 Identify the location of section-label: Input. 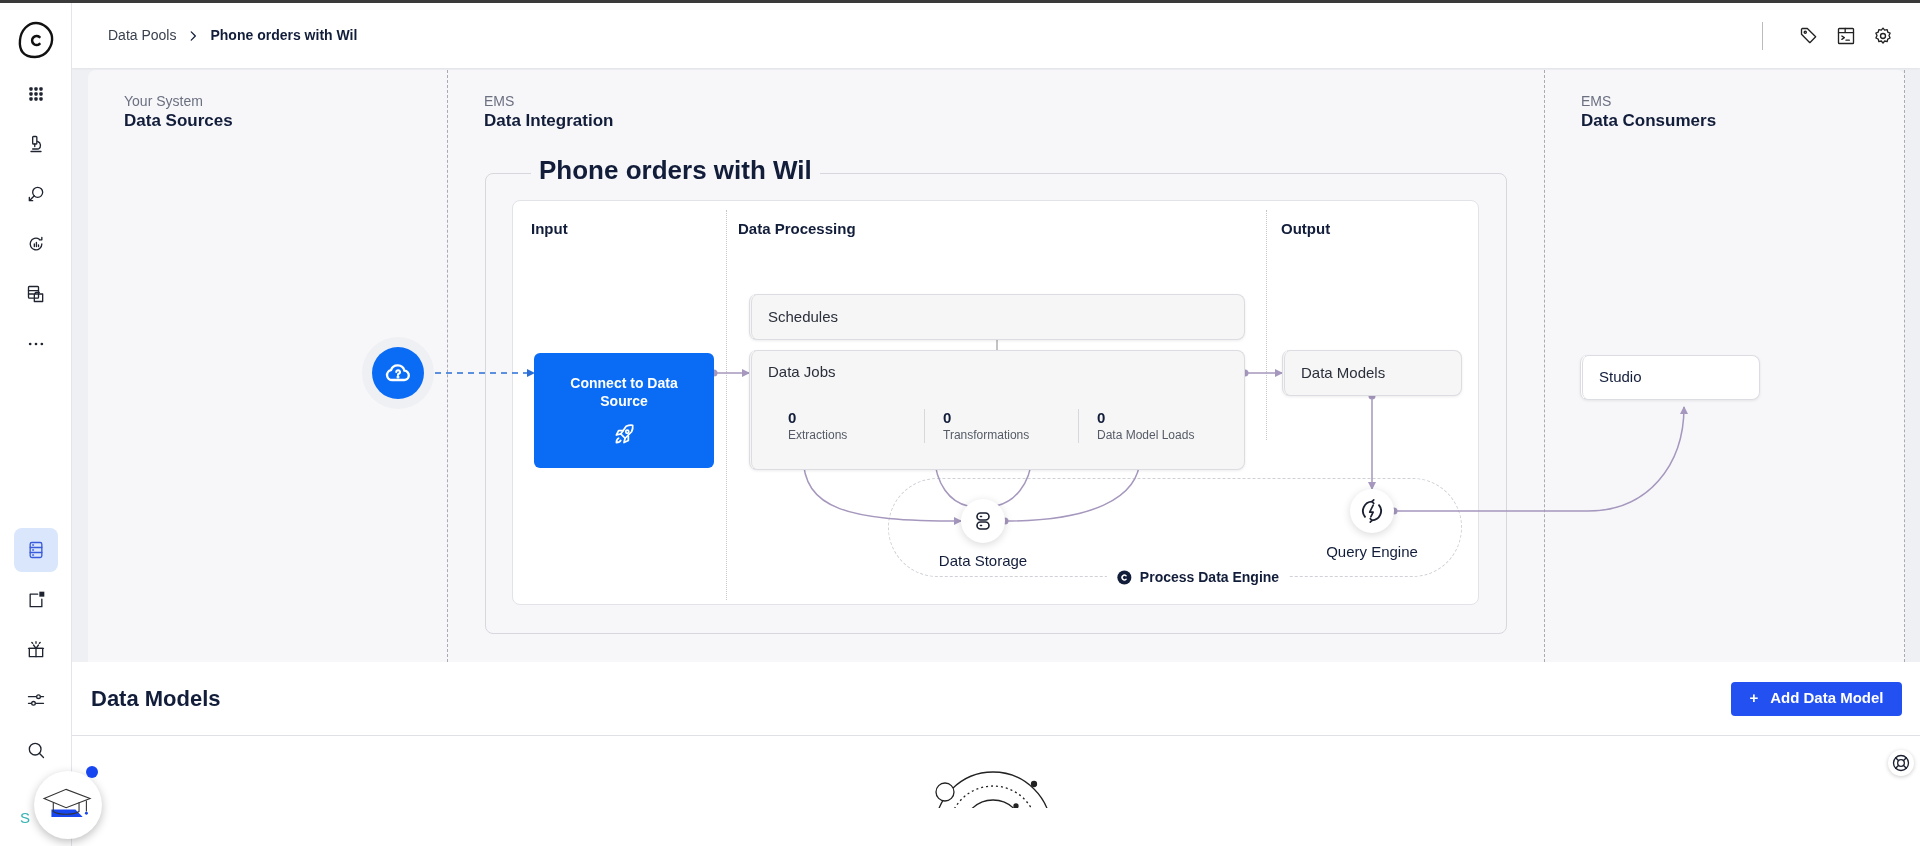
(549, 229).